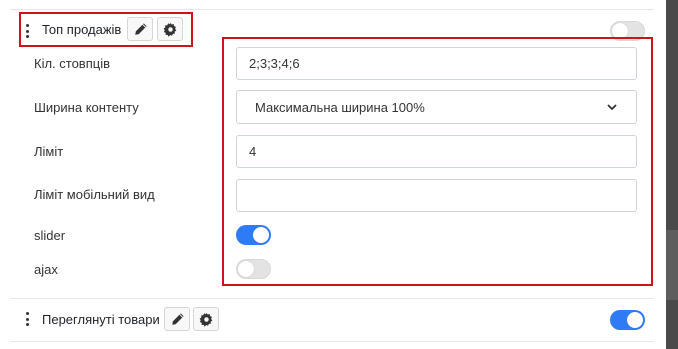 The image size is (678, 349). What do you see at coordinates (436, 195) in the screenshot?
I see `limit-mobile-input` at bounding box center [436, 195].